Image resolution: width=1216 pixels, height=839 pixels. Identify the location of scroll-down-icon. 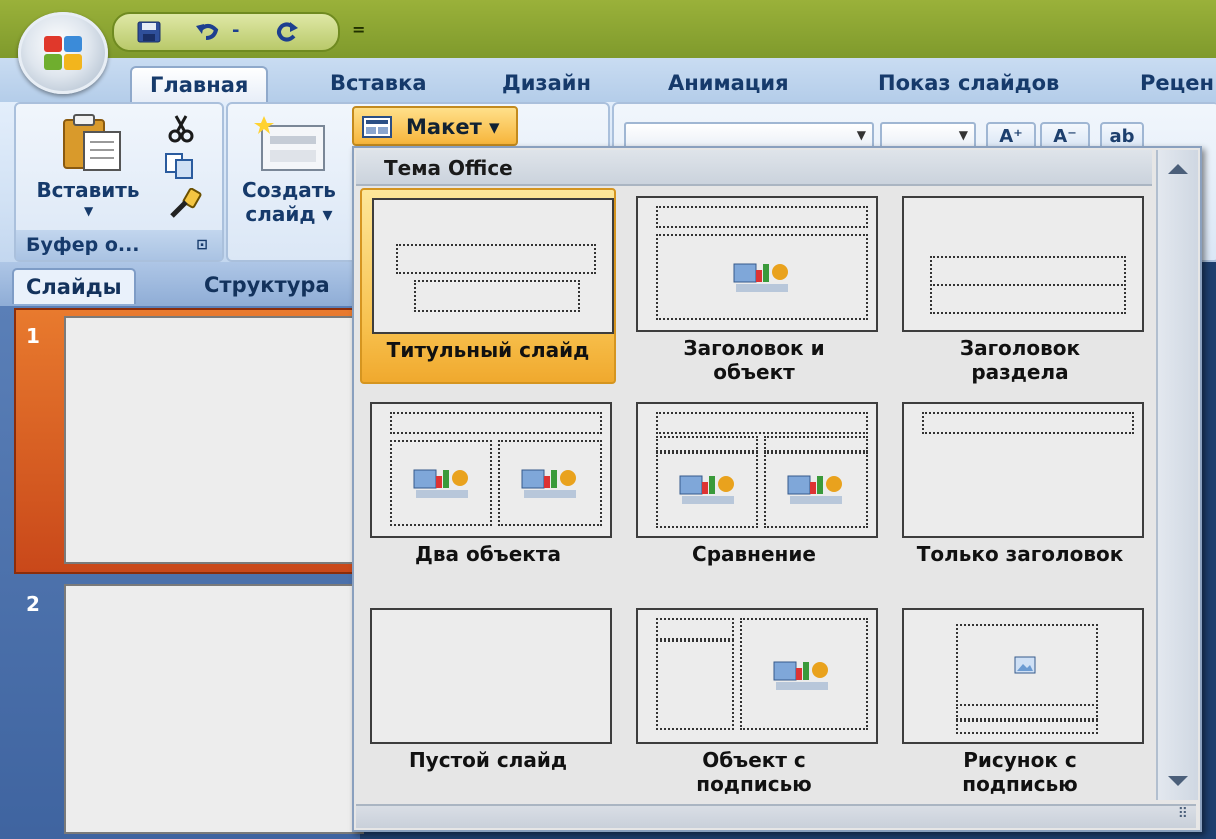
(1178, 781).